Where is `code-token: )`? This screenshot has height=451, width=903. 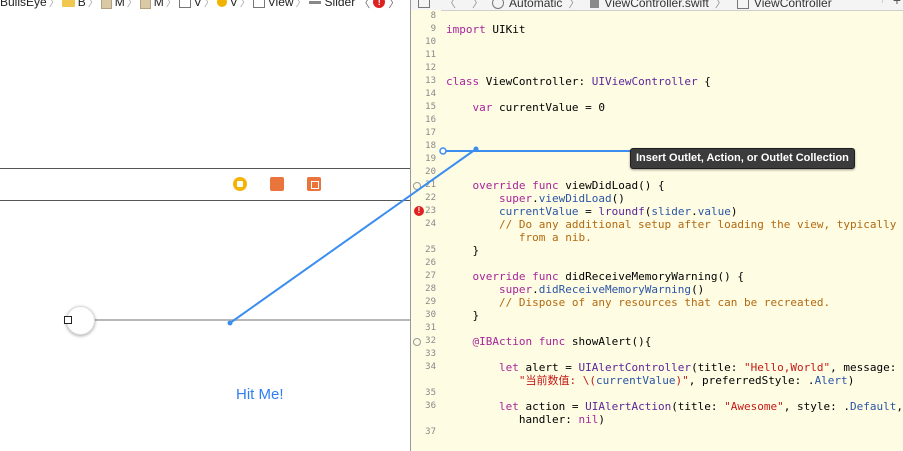
code-token: ) is located at coordinates (851, 380).